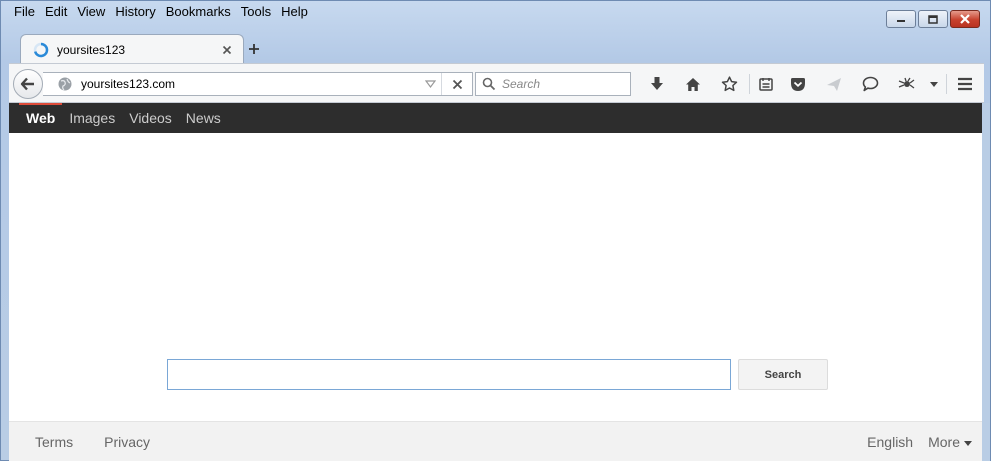  Describe the element at coordinates (92, 442) in the screenshot. I see `footer-links: Terms Privacy` at that location.